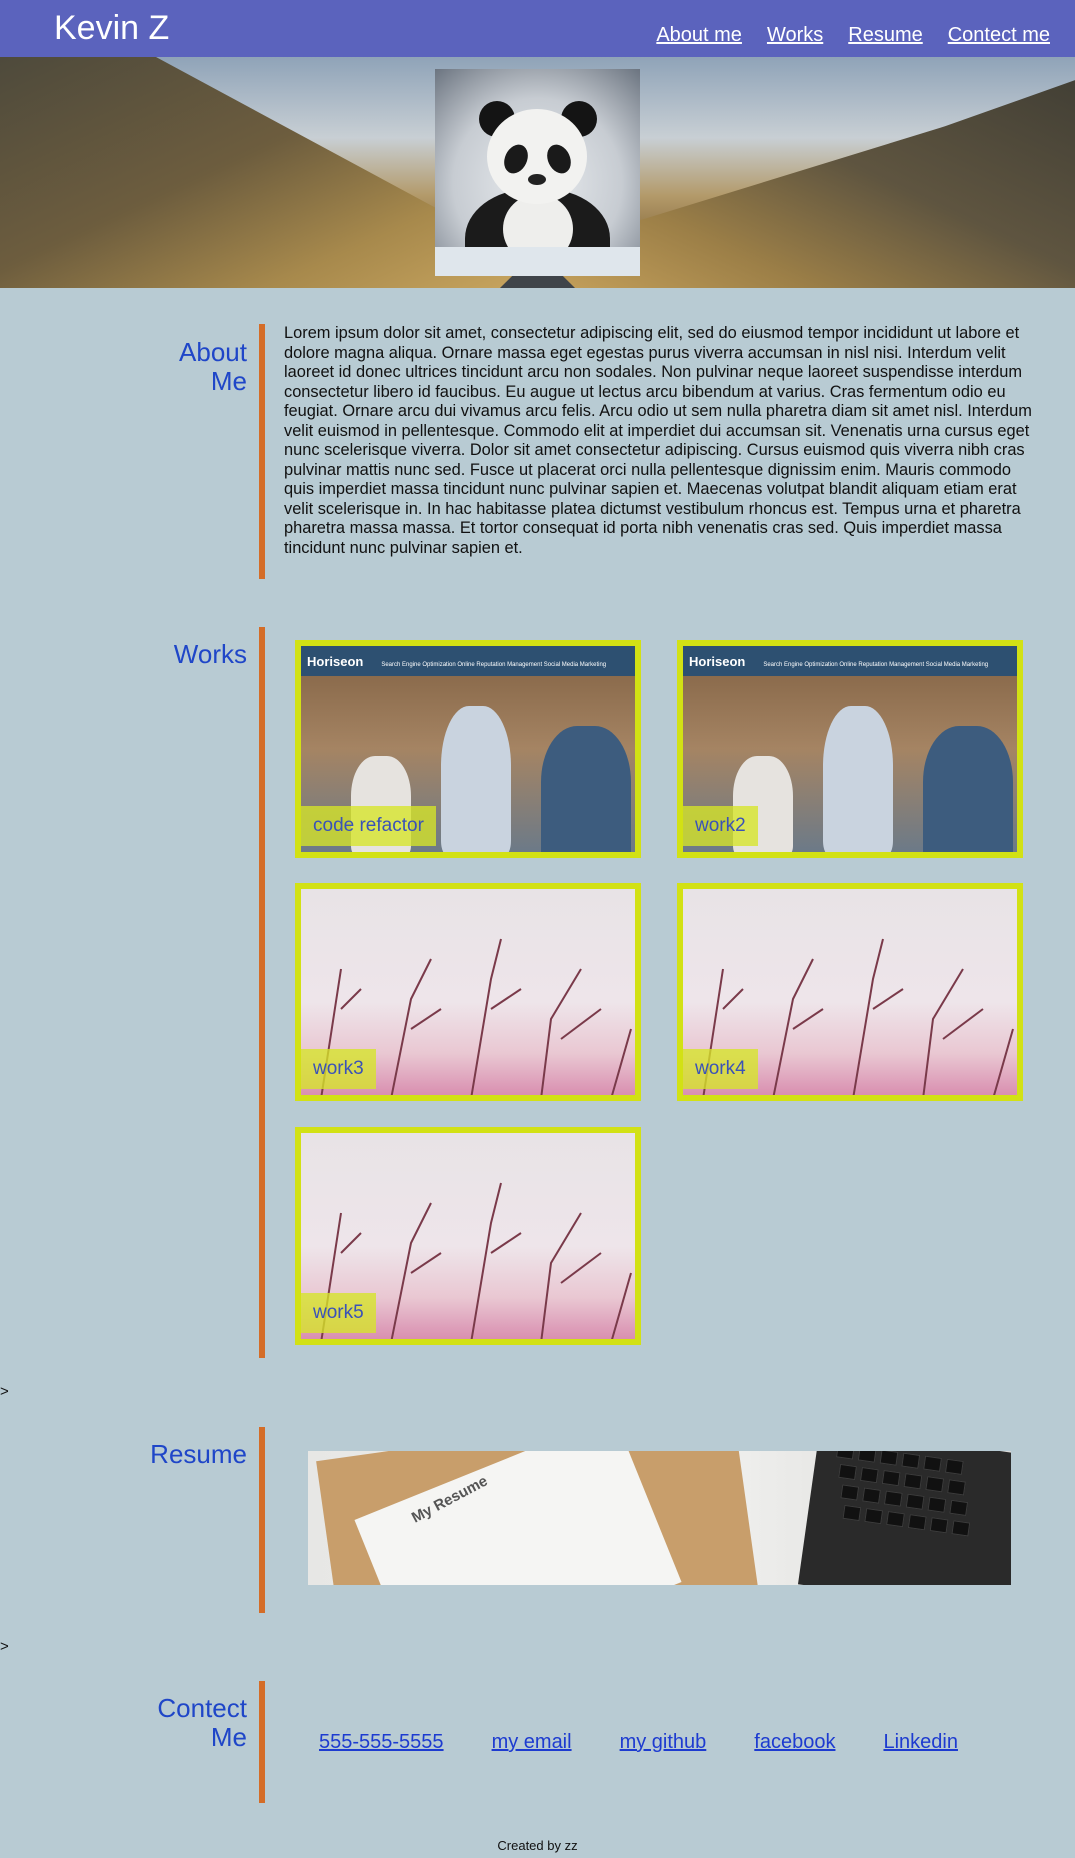  What do you see at coordinates (850, 992) in the screenshot?
I see `work-card-work4: work4` at bounding box center [850, 992].